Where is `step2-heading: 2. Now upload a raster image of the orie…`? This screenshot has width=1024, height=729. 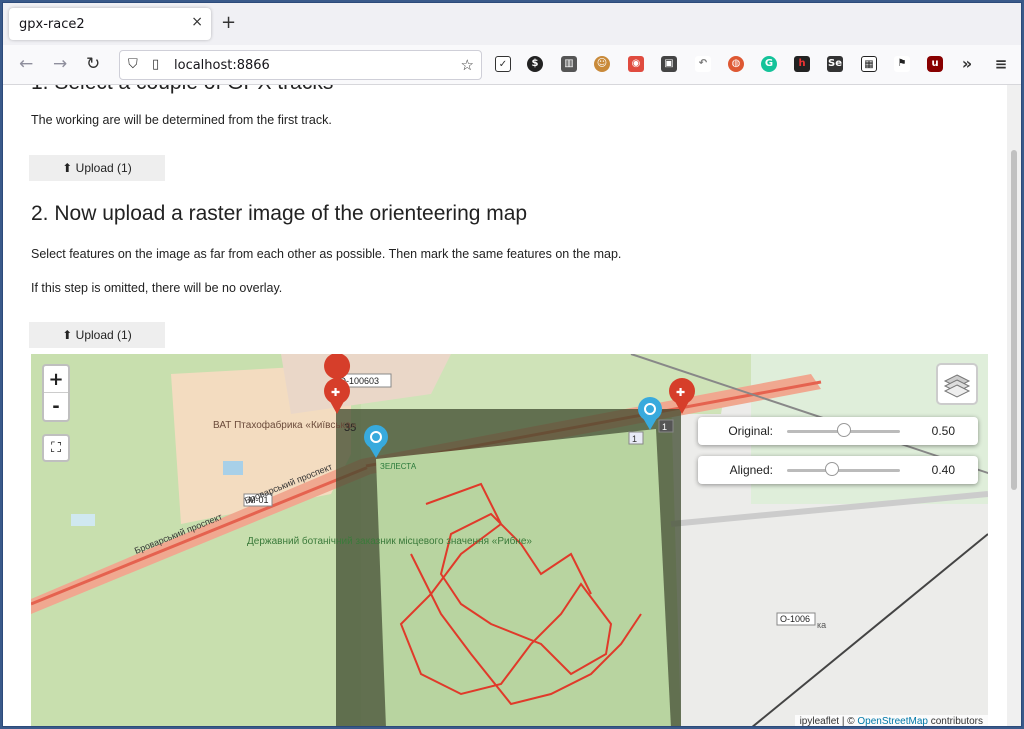
step2-heading: 2. Now upload a raster image of the orie… is located at coordinates (279, 213).